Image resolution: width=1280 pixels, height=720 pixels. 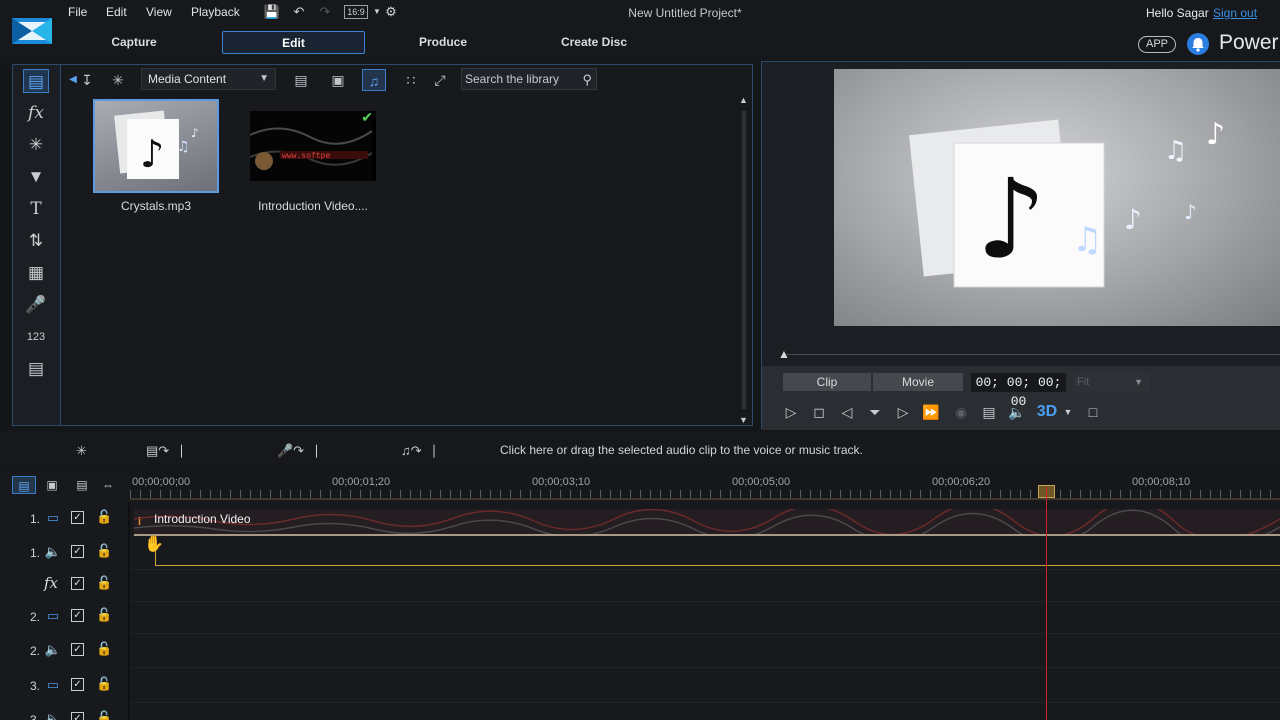 What do you see at coordinates (155, 206) in the screenshot?
I see `clip-label: Crystals.mp3` at bounding box center [155, 206].